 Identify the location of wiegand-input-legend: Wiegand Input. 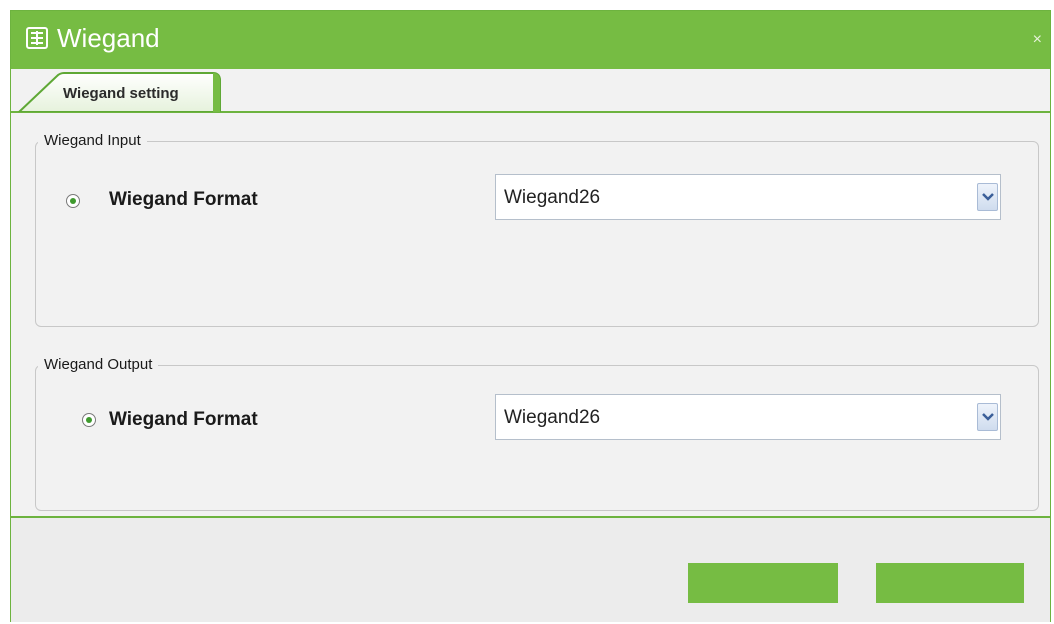
(92, 140).